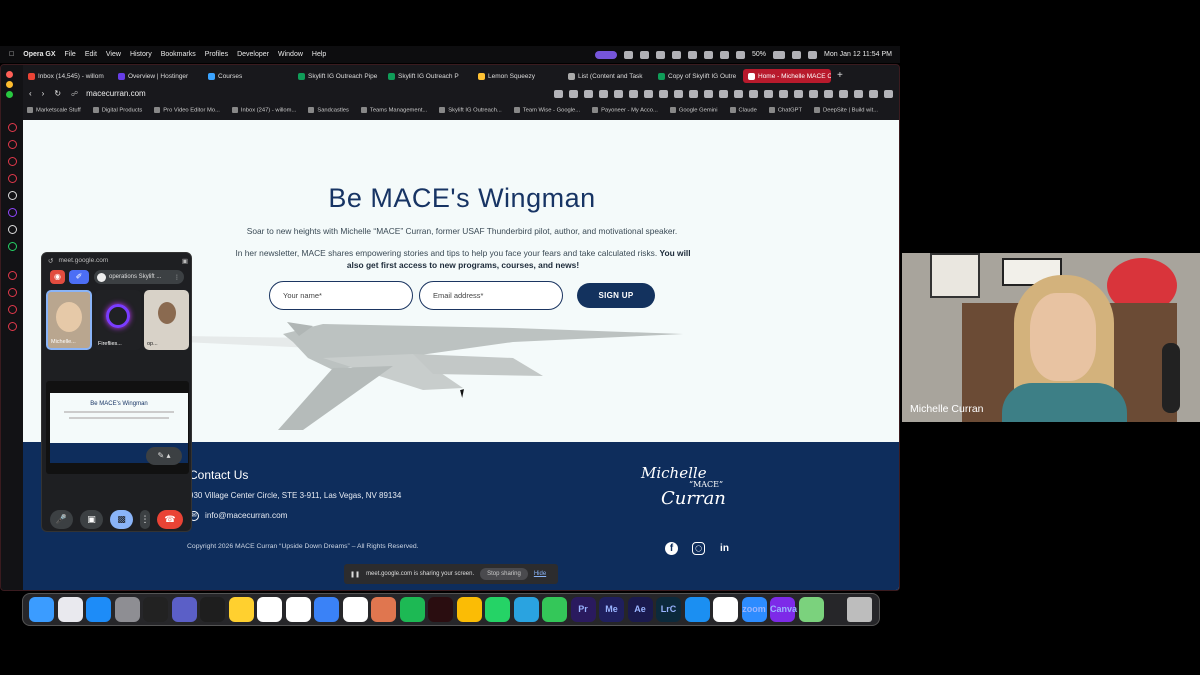 This screenshot has width=1200, height=675. What do you see at coordinates (697, 609) in the screenshot?
I see `perplexity-icon` at bounding box center [697, 609].